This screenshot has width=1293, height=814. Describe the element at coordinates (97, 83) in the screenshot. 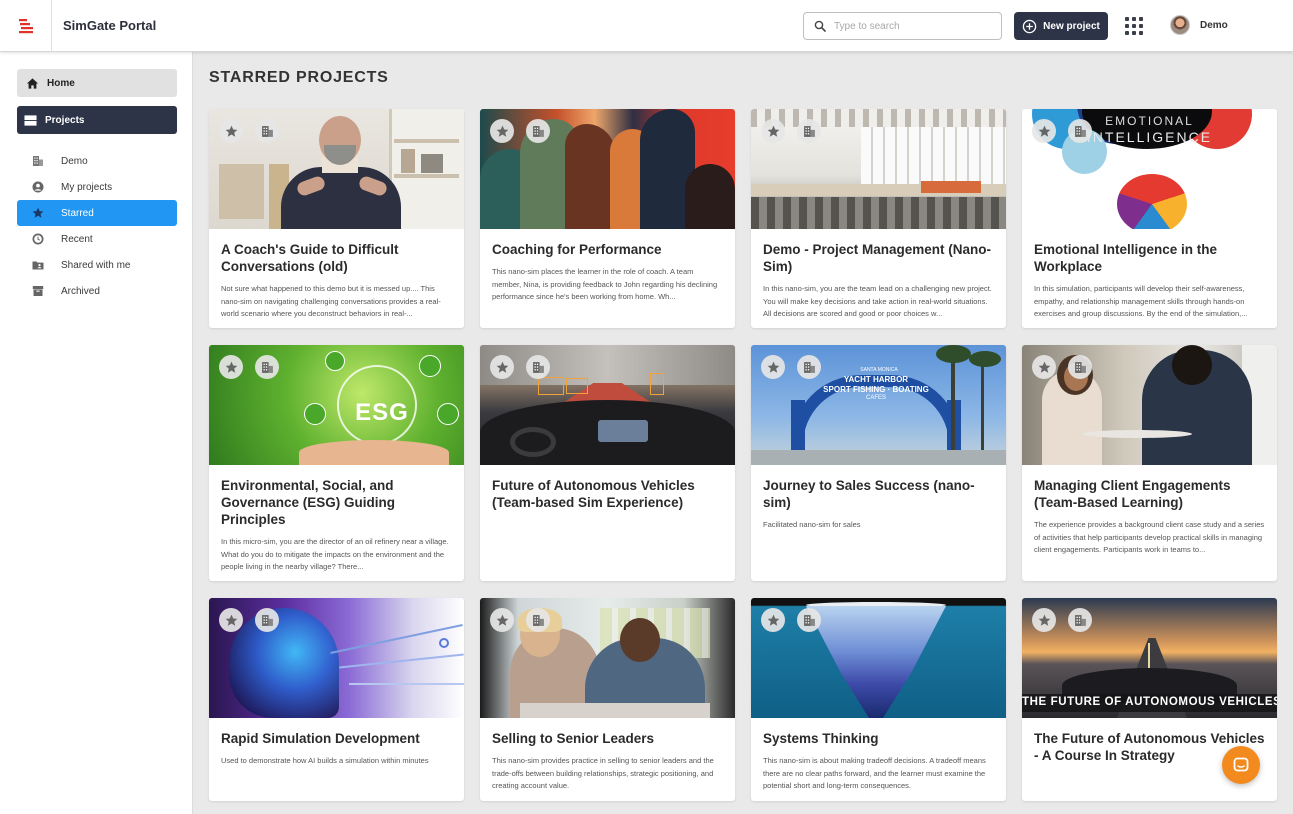

I see `sidebar-item-home: Home` at that location.